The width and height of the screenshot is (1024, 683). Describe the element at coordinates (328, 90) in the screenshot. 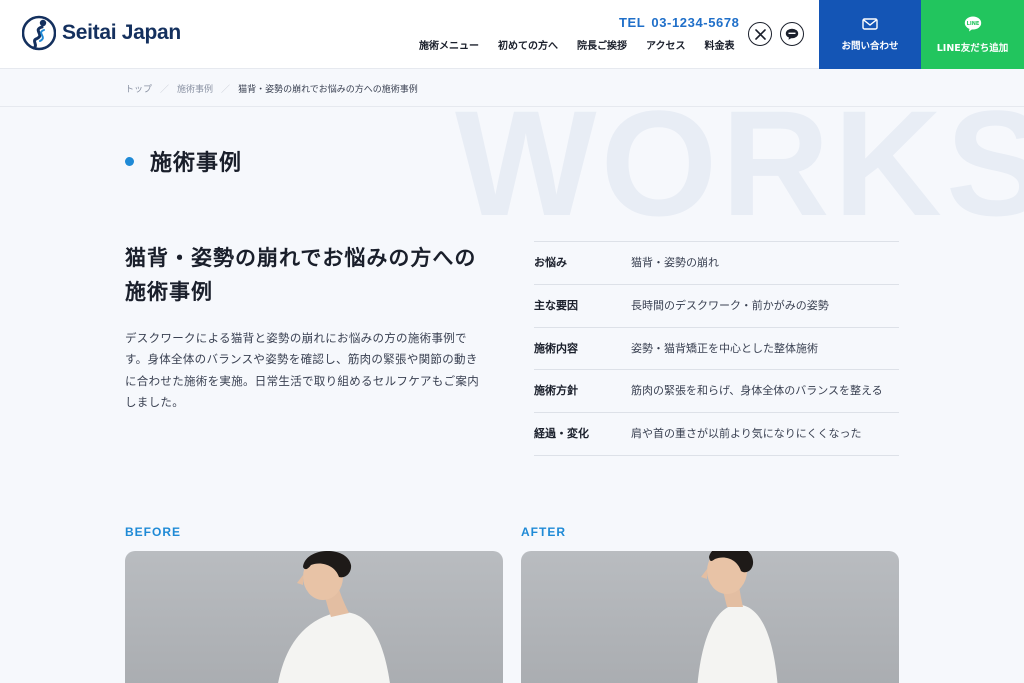

I see `breadcrumb-current: 猫背・姿勢の崩れでお悩みの方への施術事例` at that location.